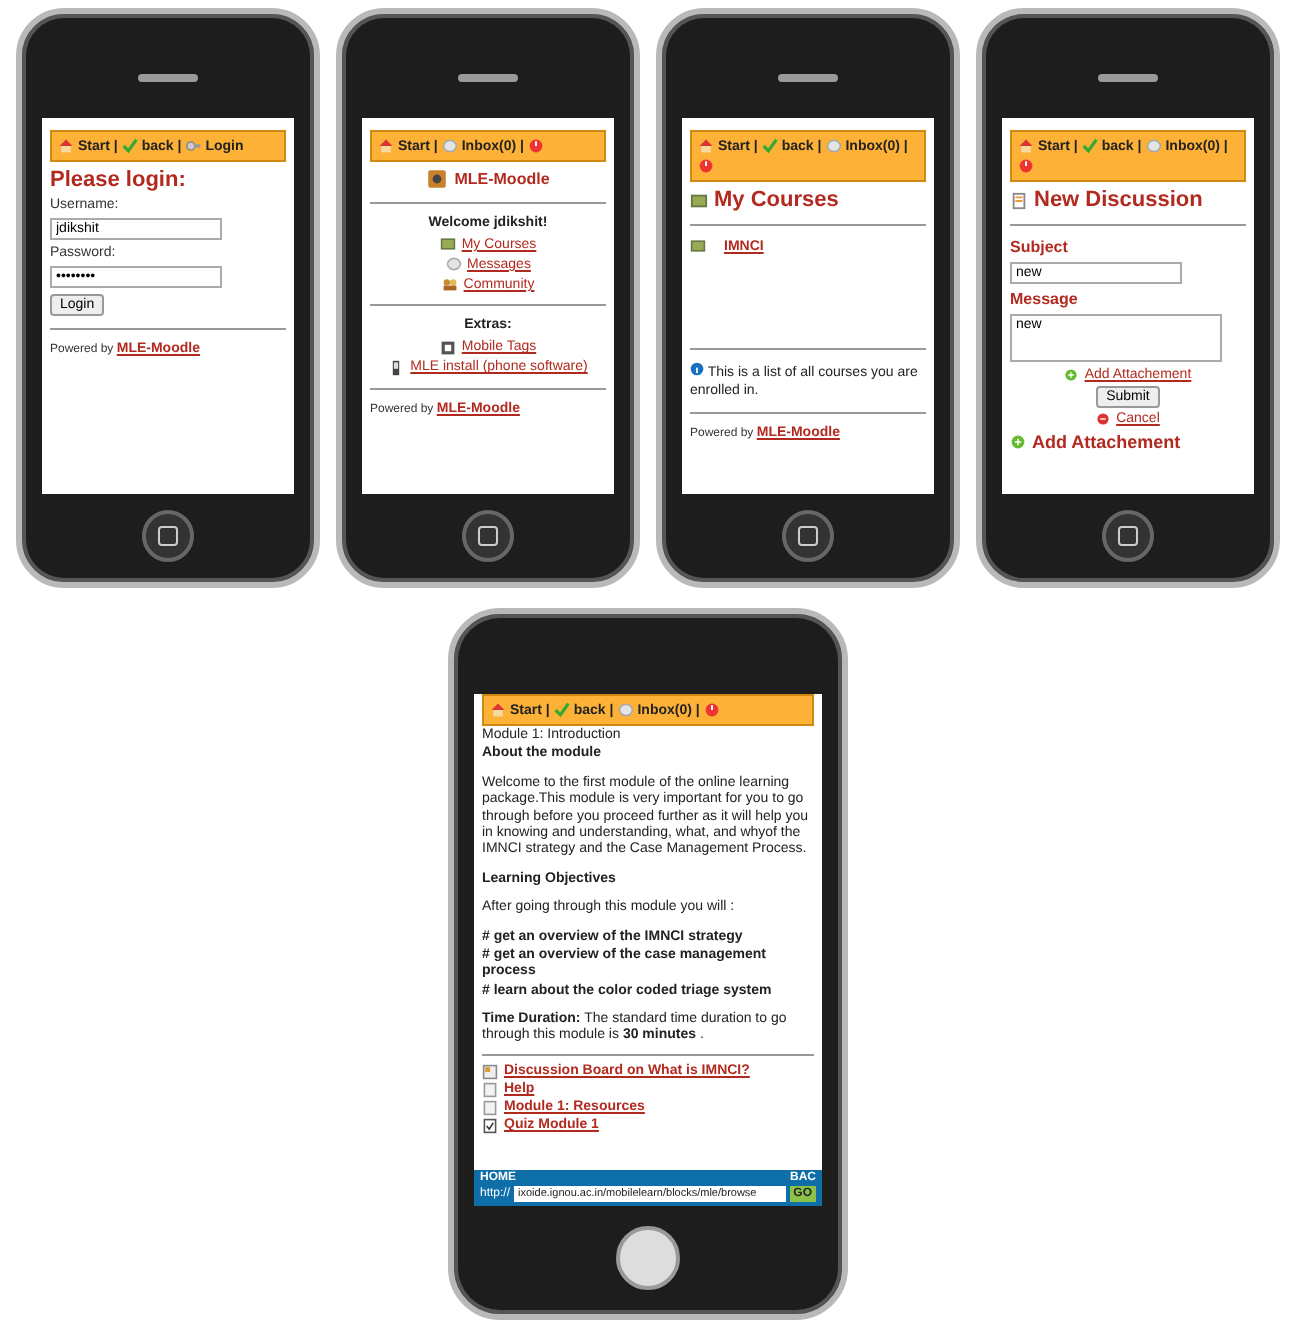  I want to click on login-heading: Please login:, so click(119, 180).